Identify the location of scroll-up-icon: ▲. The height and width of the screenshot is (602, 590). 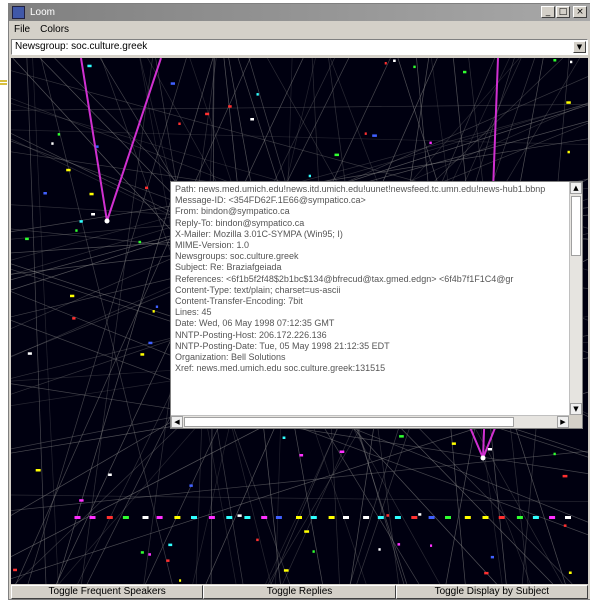
(576, 188).